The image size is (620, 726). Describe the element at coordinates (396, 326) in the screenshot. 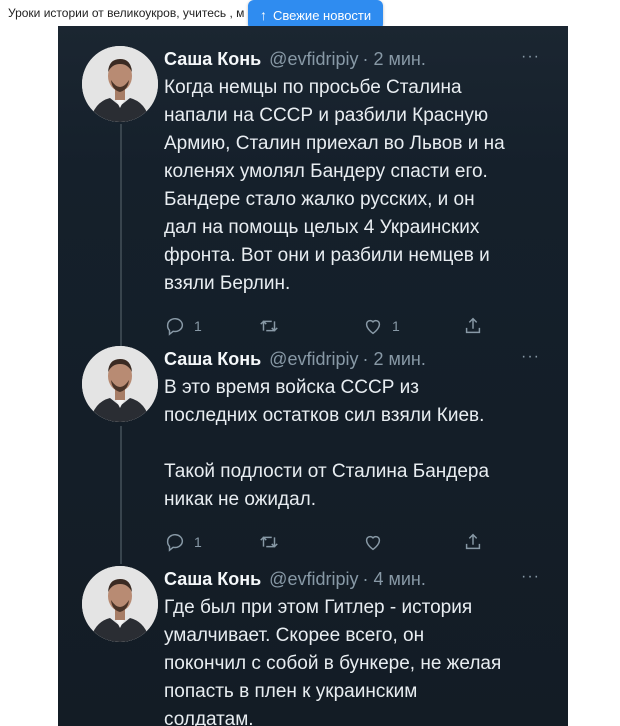

I see `like-count: 1` at that location.